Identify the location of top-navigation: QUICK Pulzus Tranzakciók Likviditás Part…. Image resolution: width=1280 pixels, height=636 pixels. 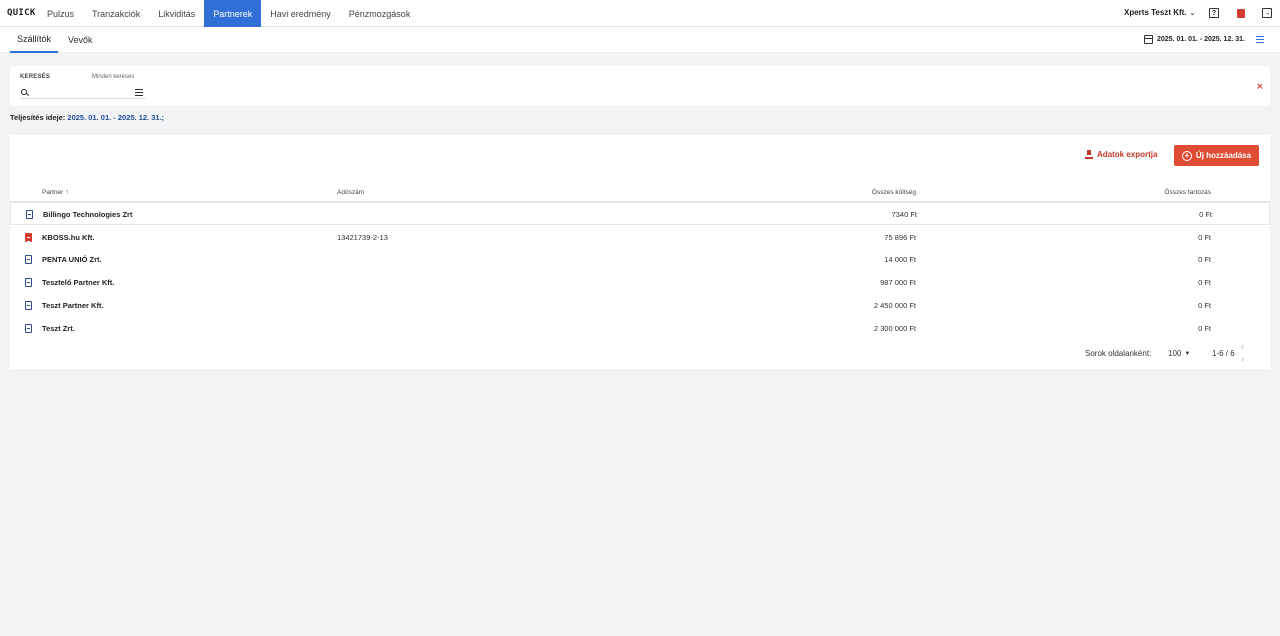
(640, 13).